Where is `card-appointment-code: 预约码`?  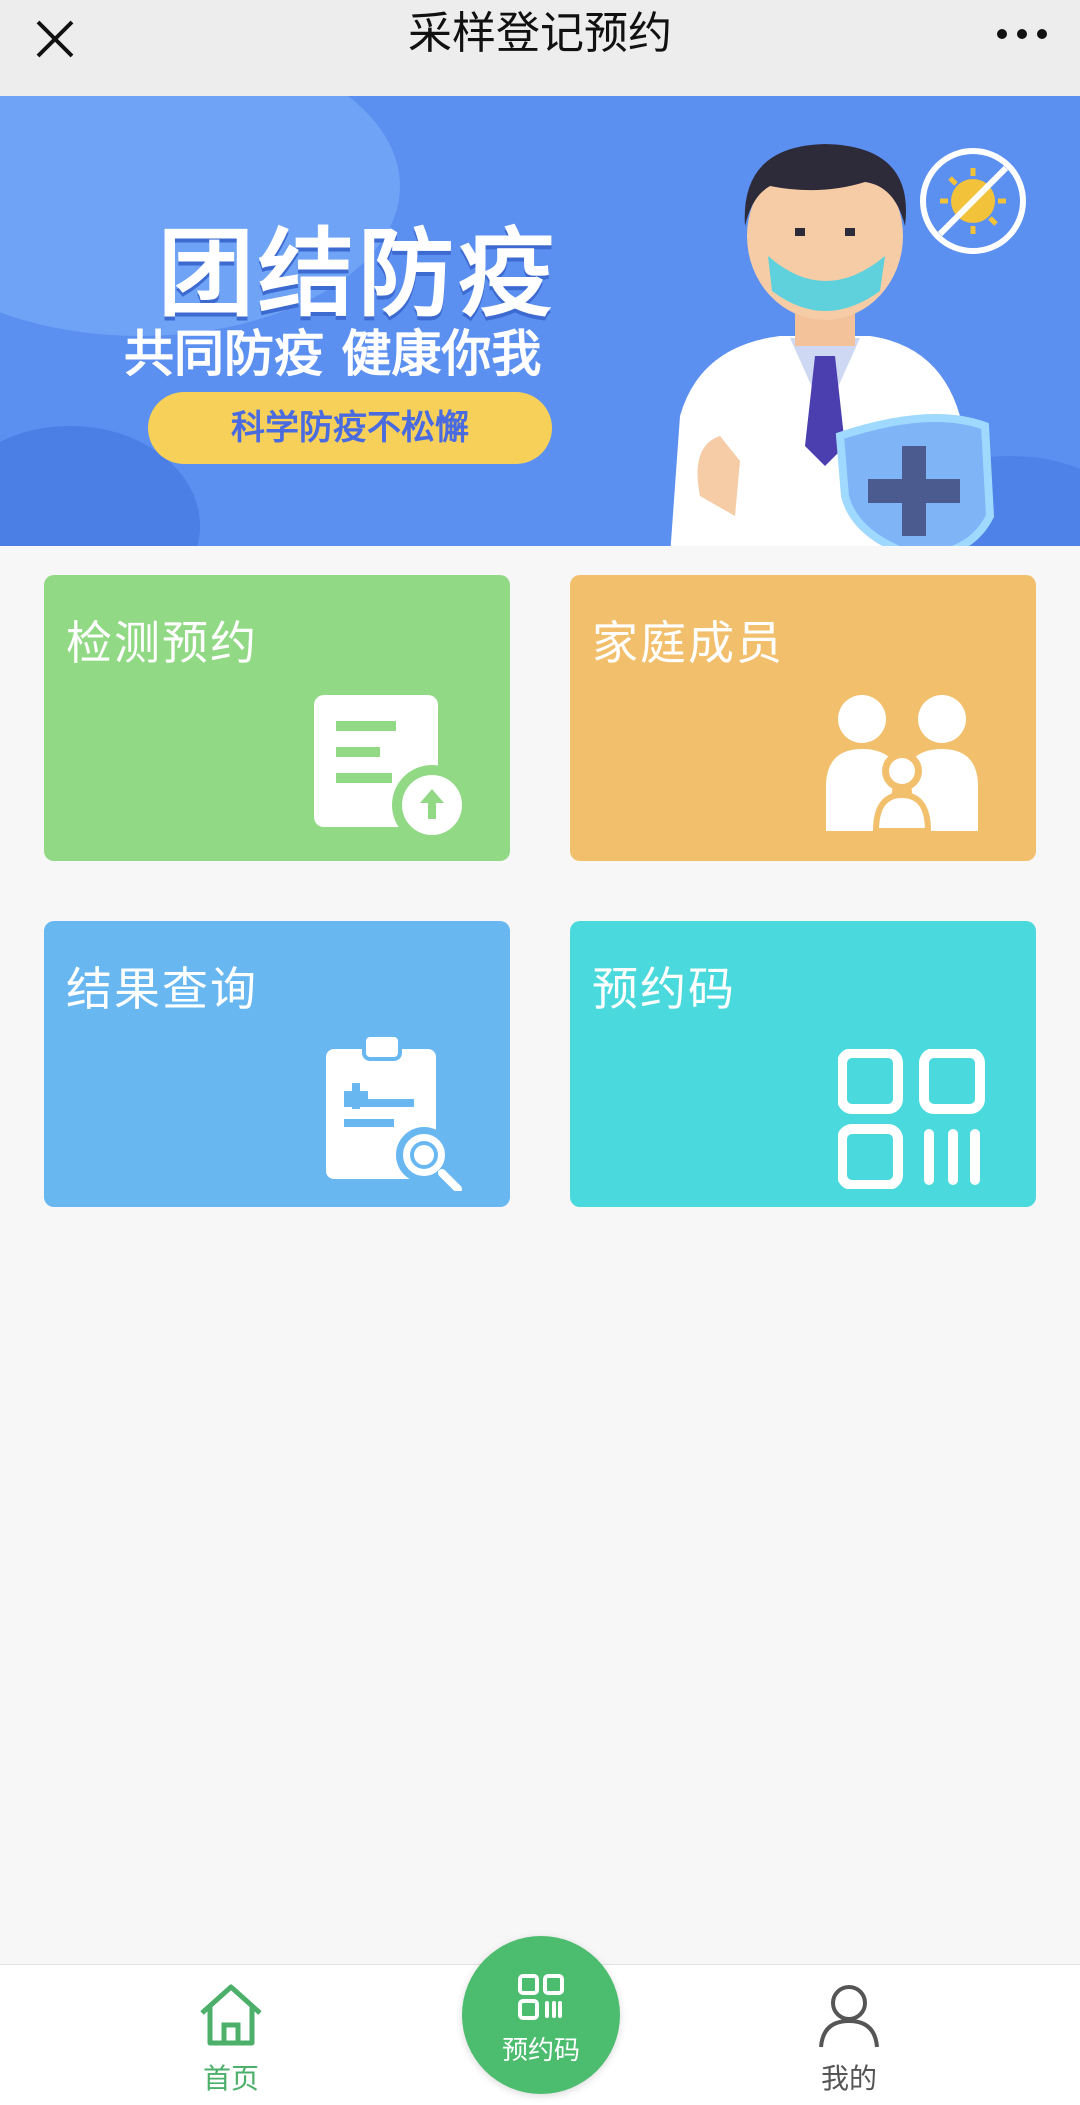 card-appointment-code: 预约码 is located at coordinates (803, 1064).